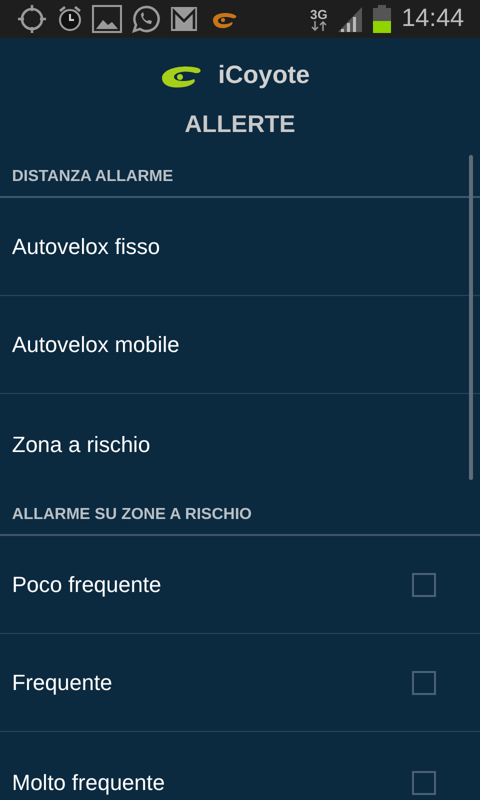 The width and height of the screenshot is (480, 800). I want to click on scrollbar, so click(471, 317).